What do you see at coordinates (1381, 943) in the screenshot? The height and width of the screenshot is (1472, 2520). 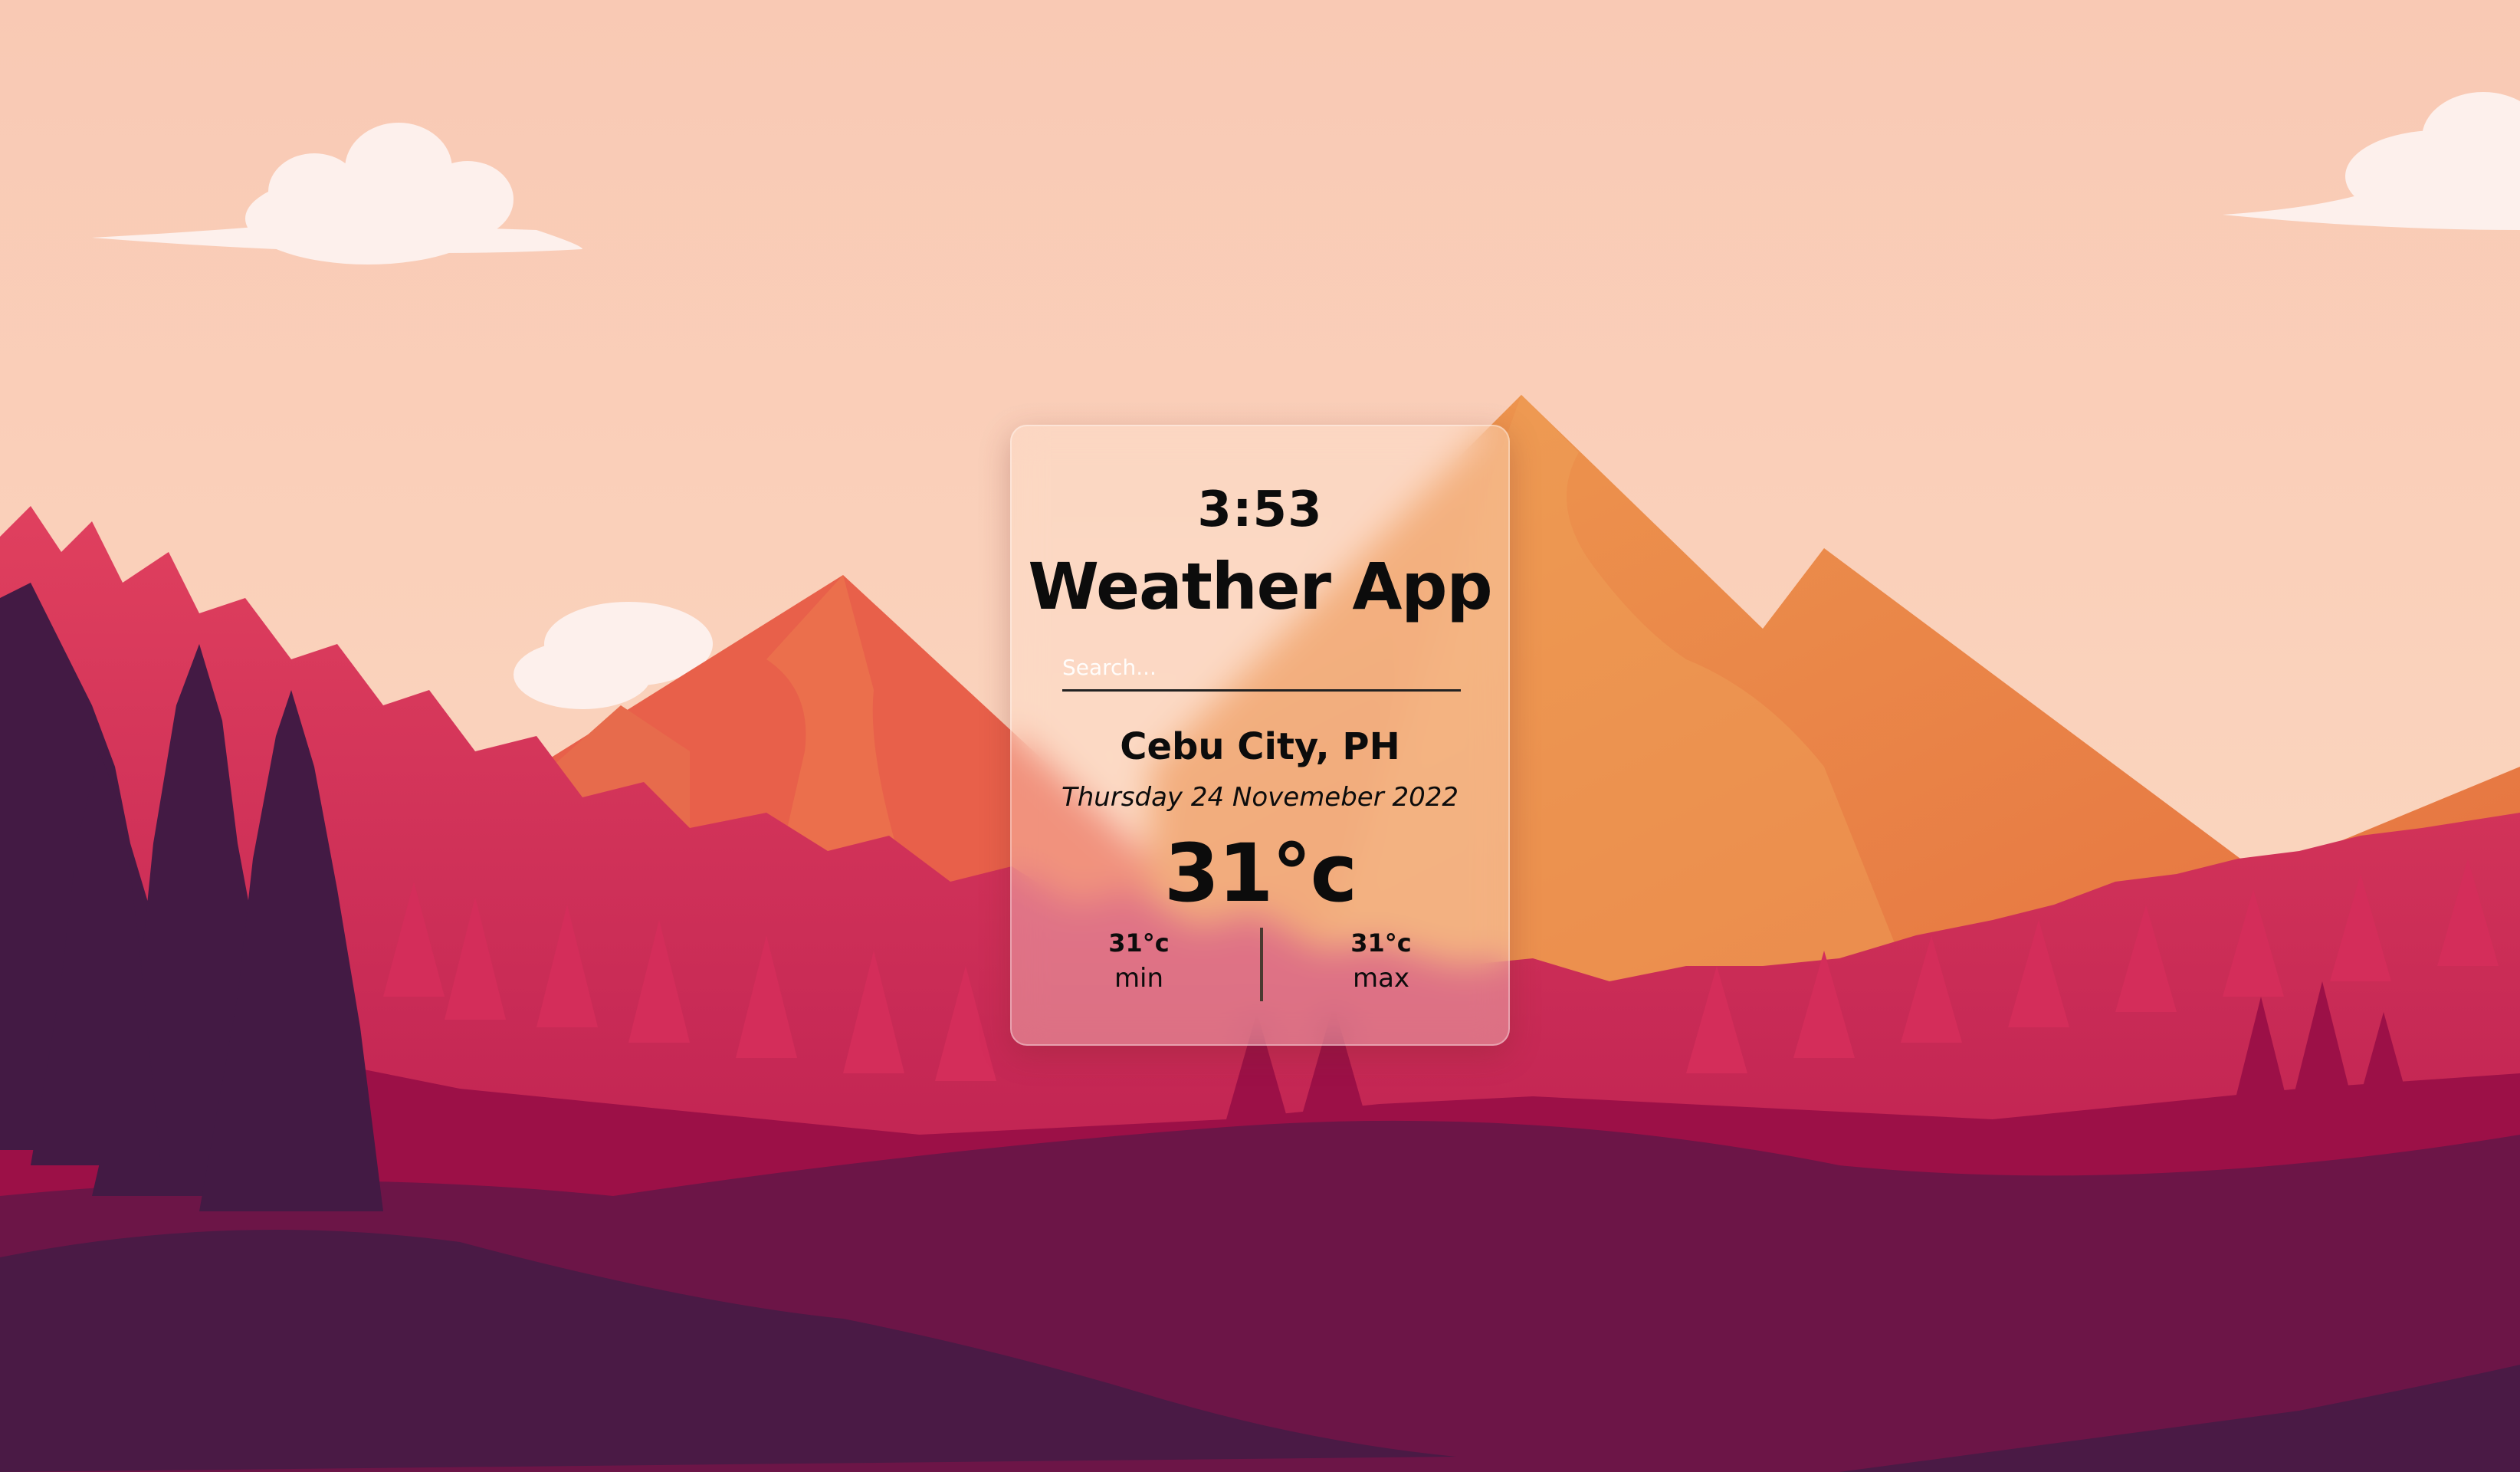 I see `max-temp-value: 31°c` at bounding box center [1381, 943].